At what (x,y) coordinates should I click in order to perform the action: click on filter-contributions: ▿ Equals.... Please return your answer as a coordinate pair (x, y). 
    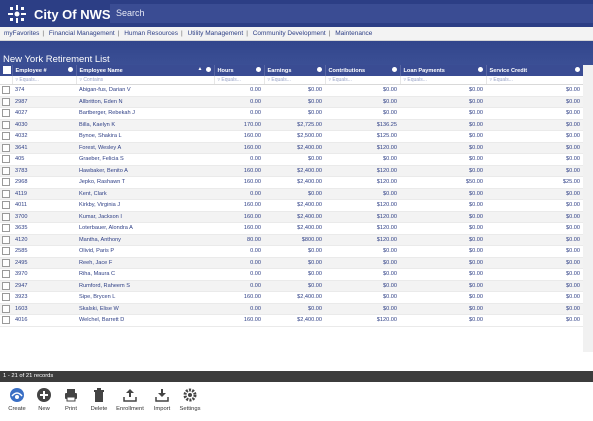
    Looking at the image, I should click on (363, 80).